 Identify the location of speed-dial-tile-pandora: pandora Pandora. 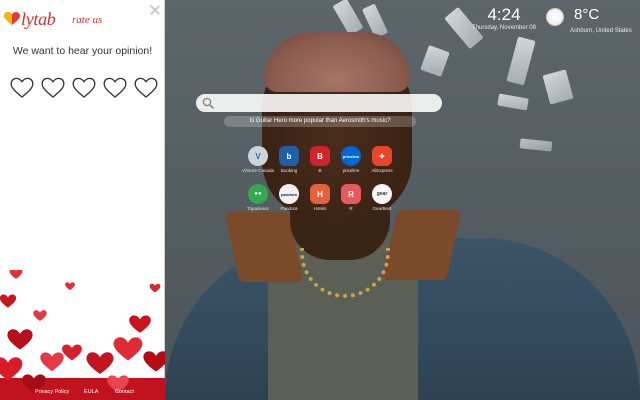
(289, 197).